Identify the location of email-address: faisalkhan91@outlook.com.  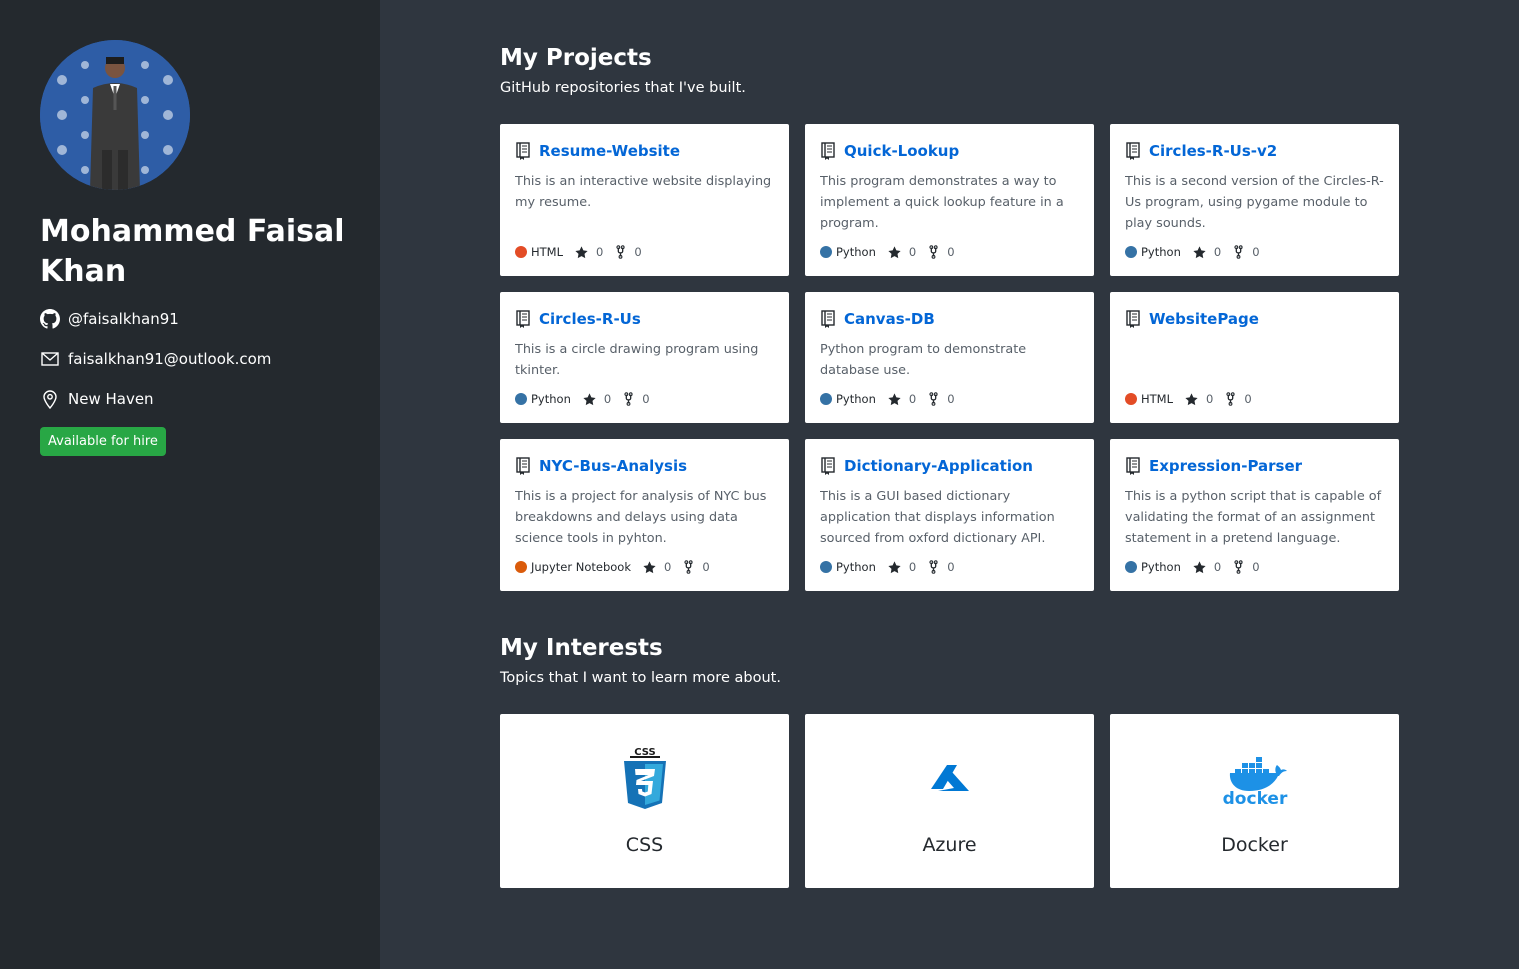
(170, 359).